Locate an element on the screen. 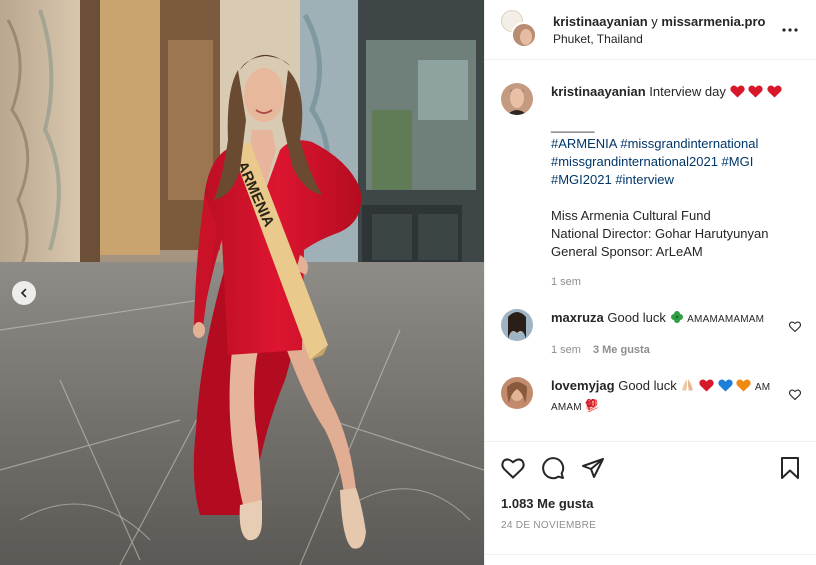  orange-heart-icon is located at coordinates (743, 388).